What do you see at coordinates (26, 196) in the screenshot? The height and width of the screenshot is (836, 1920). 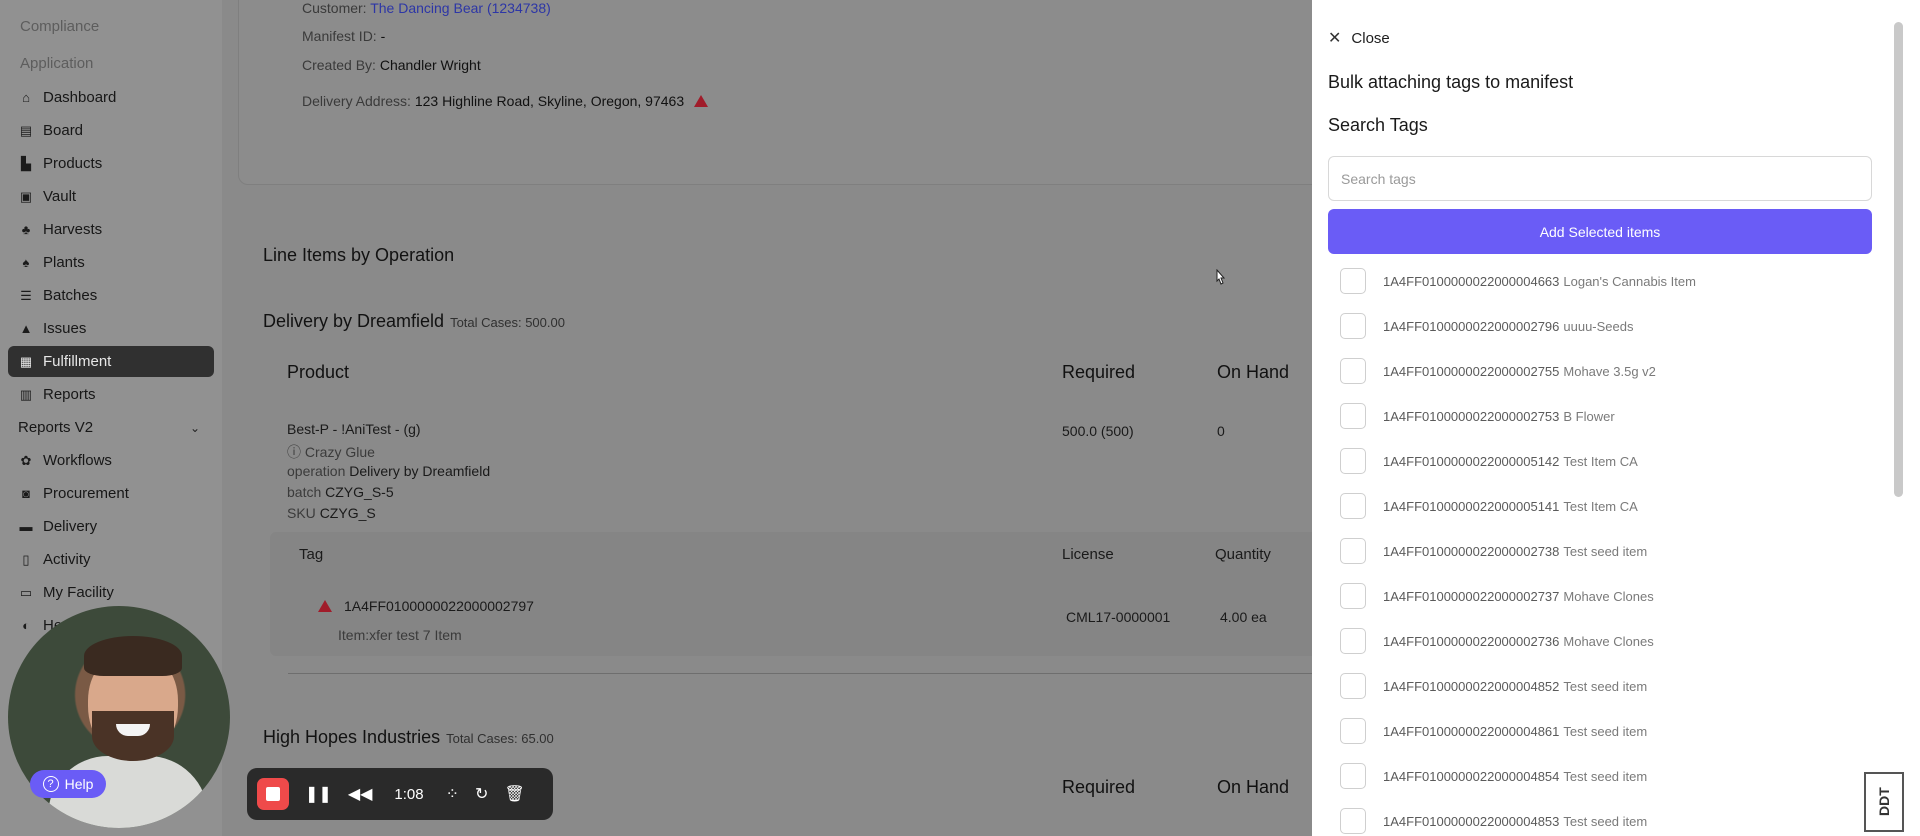 I see `vault-icon: ▣` at bounding box center [26, 196].